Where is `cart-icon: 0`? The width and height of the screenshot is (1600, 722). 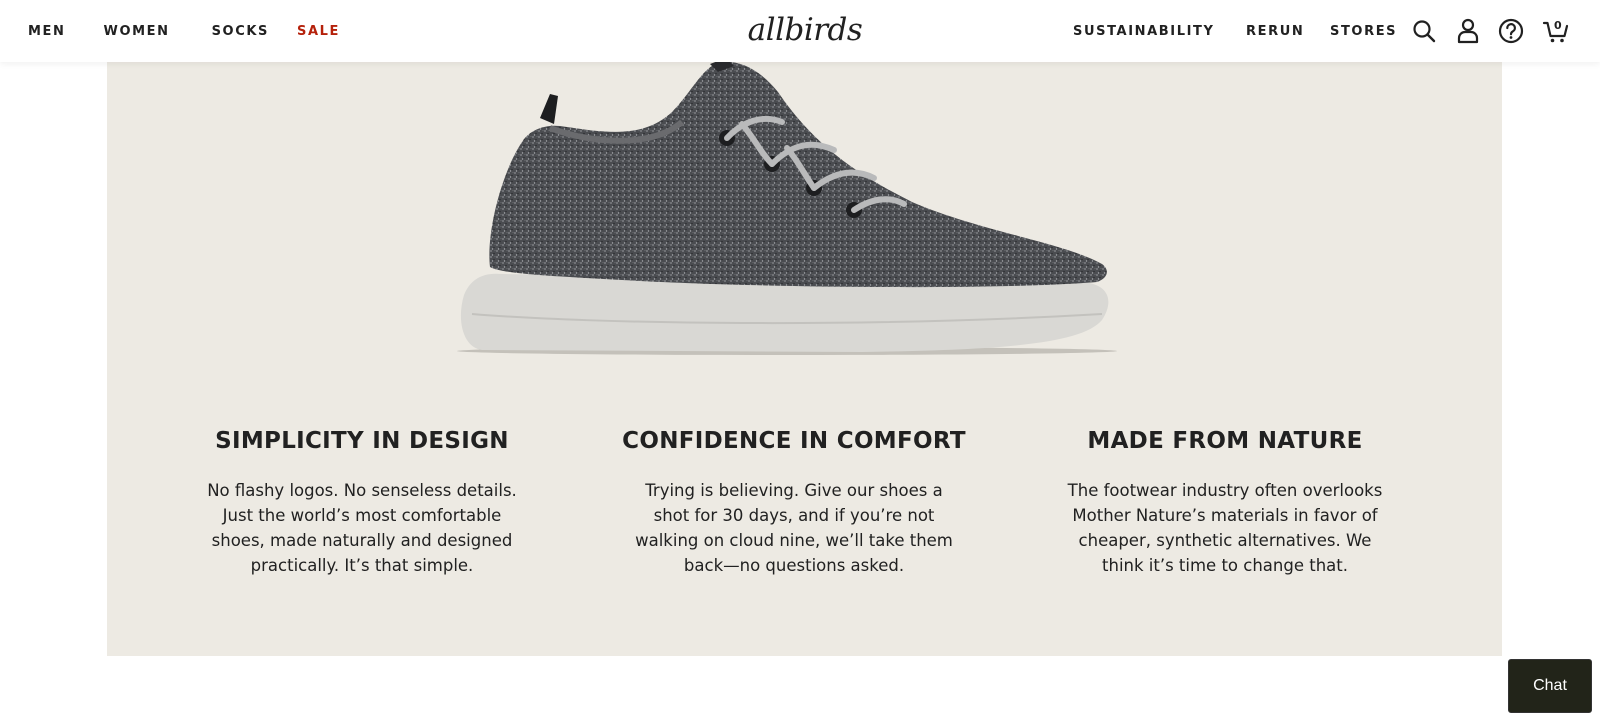
cart-icon: 0 is located at coordinates (1556, 31).